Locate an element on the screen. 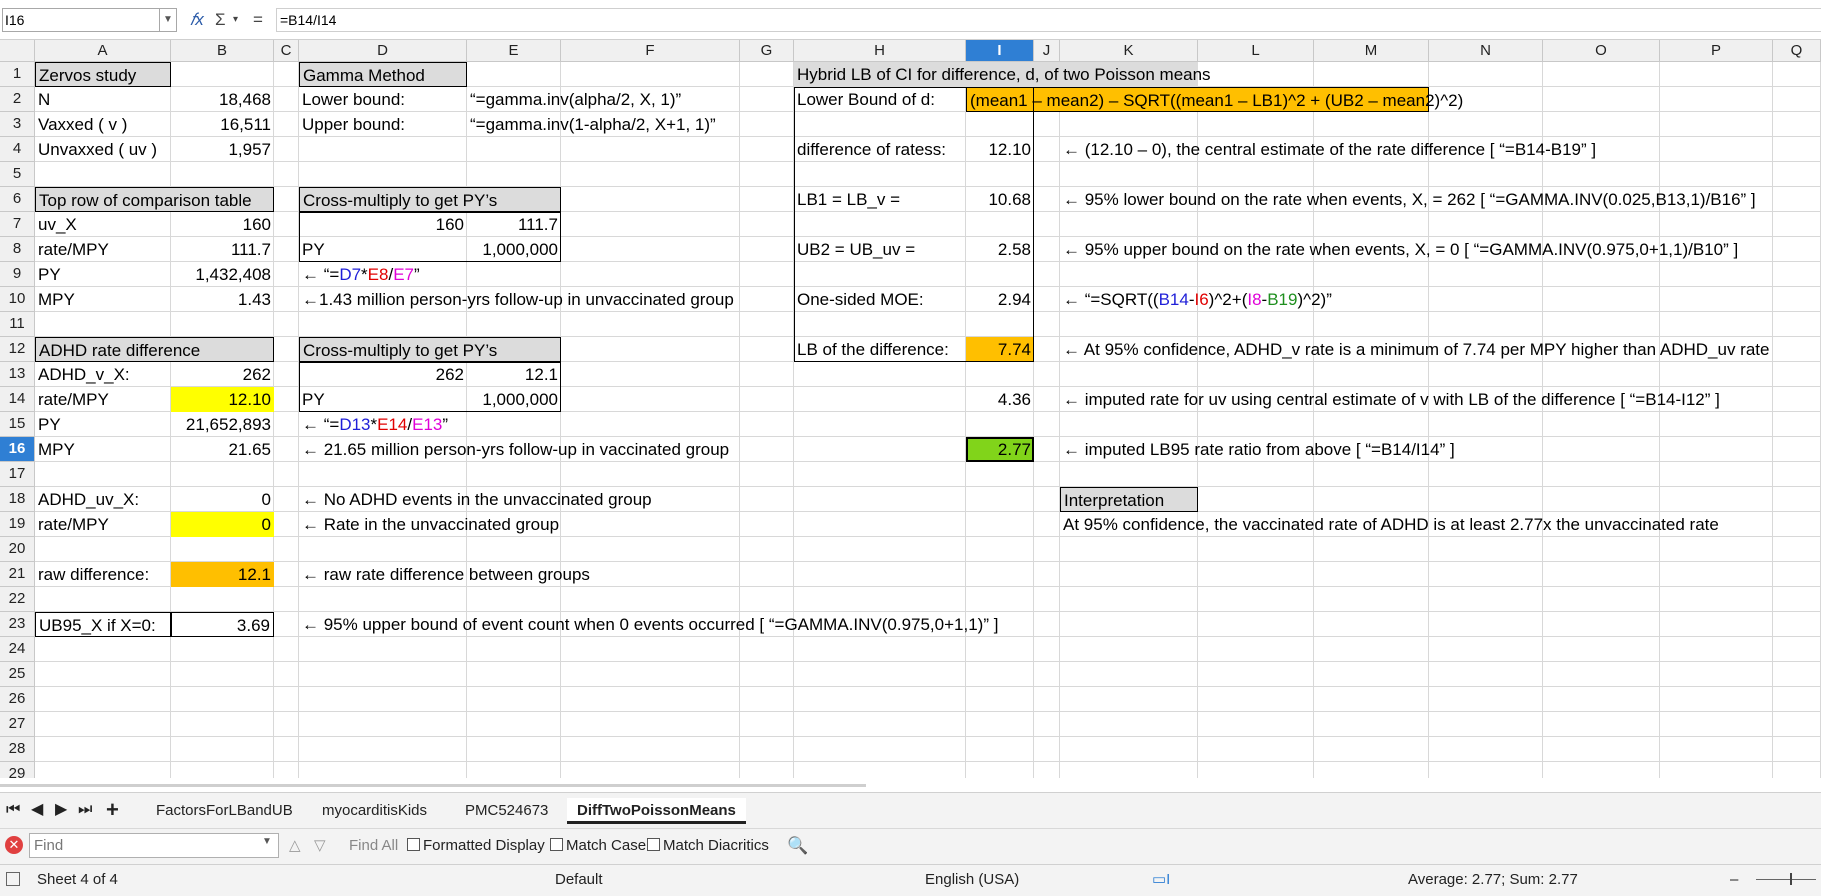 This screenshot has height=896, width=1821. column-header: C is located at coordinates (286, 51).